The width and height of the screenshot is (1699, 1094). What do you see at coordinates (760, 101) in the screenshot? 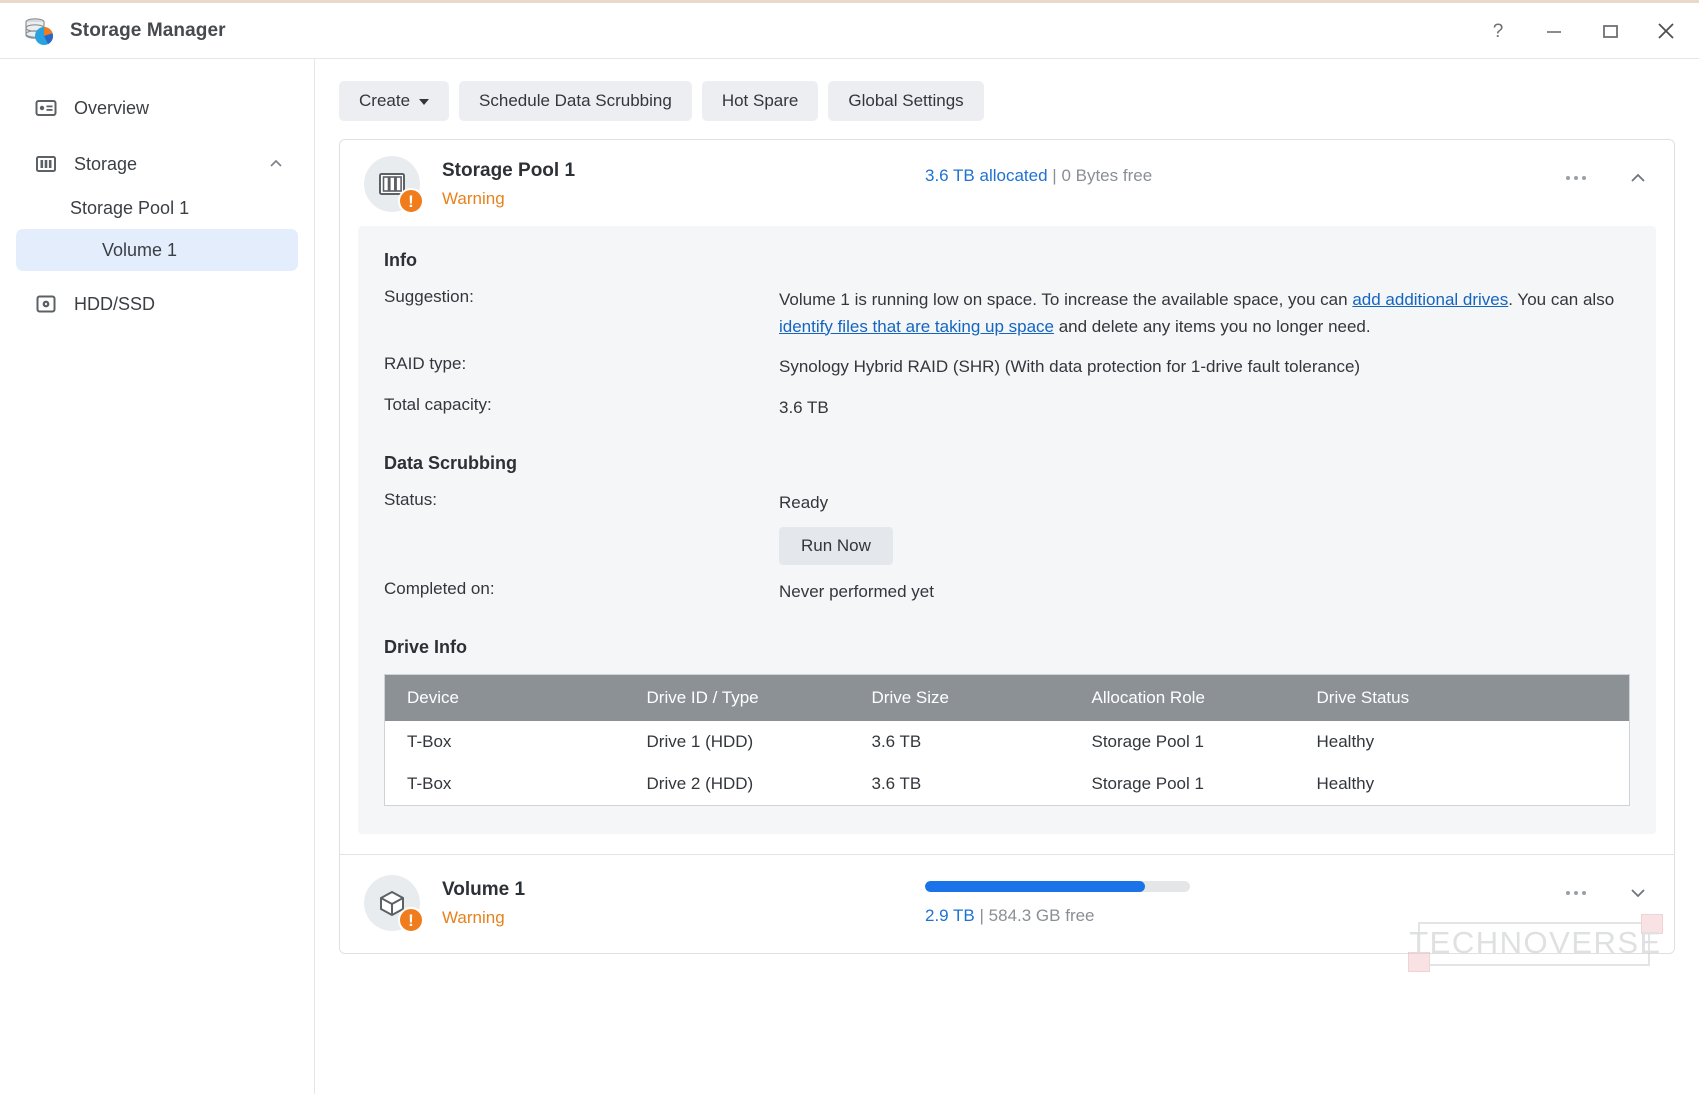
I see `hot-spare-button: Hot Spare` at bounding box center [760, 101].